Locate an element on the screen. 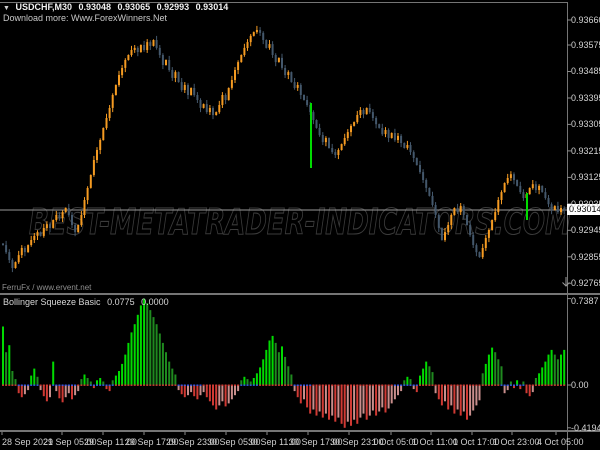  price-axis is located at coordinates (584, 216).